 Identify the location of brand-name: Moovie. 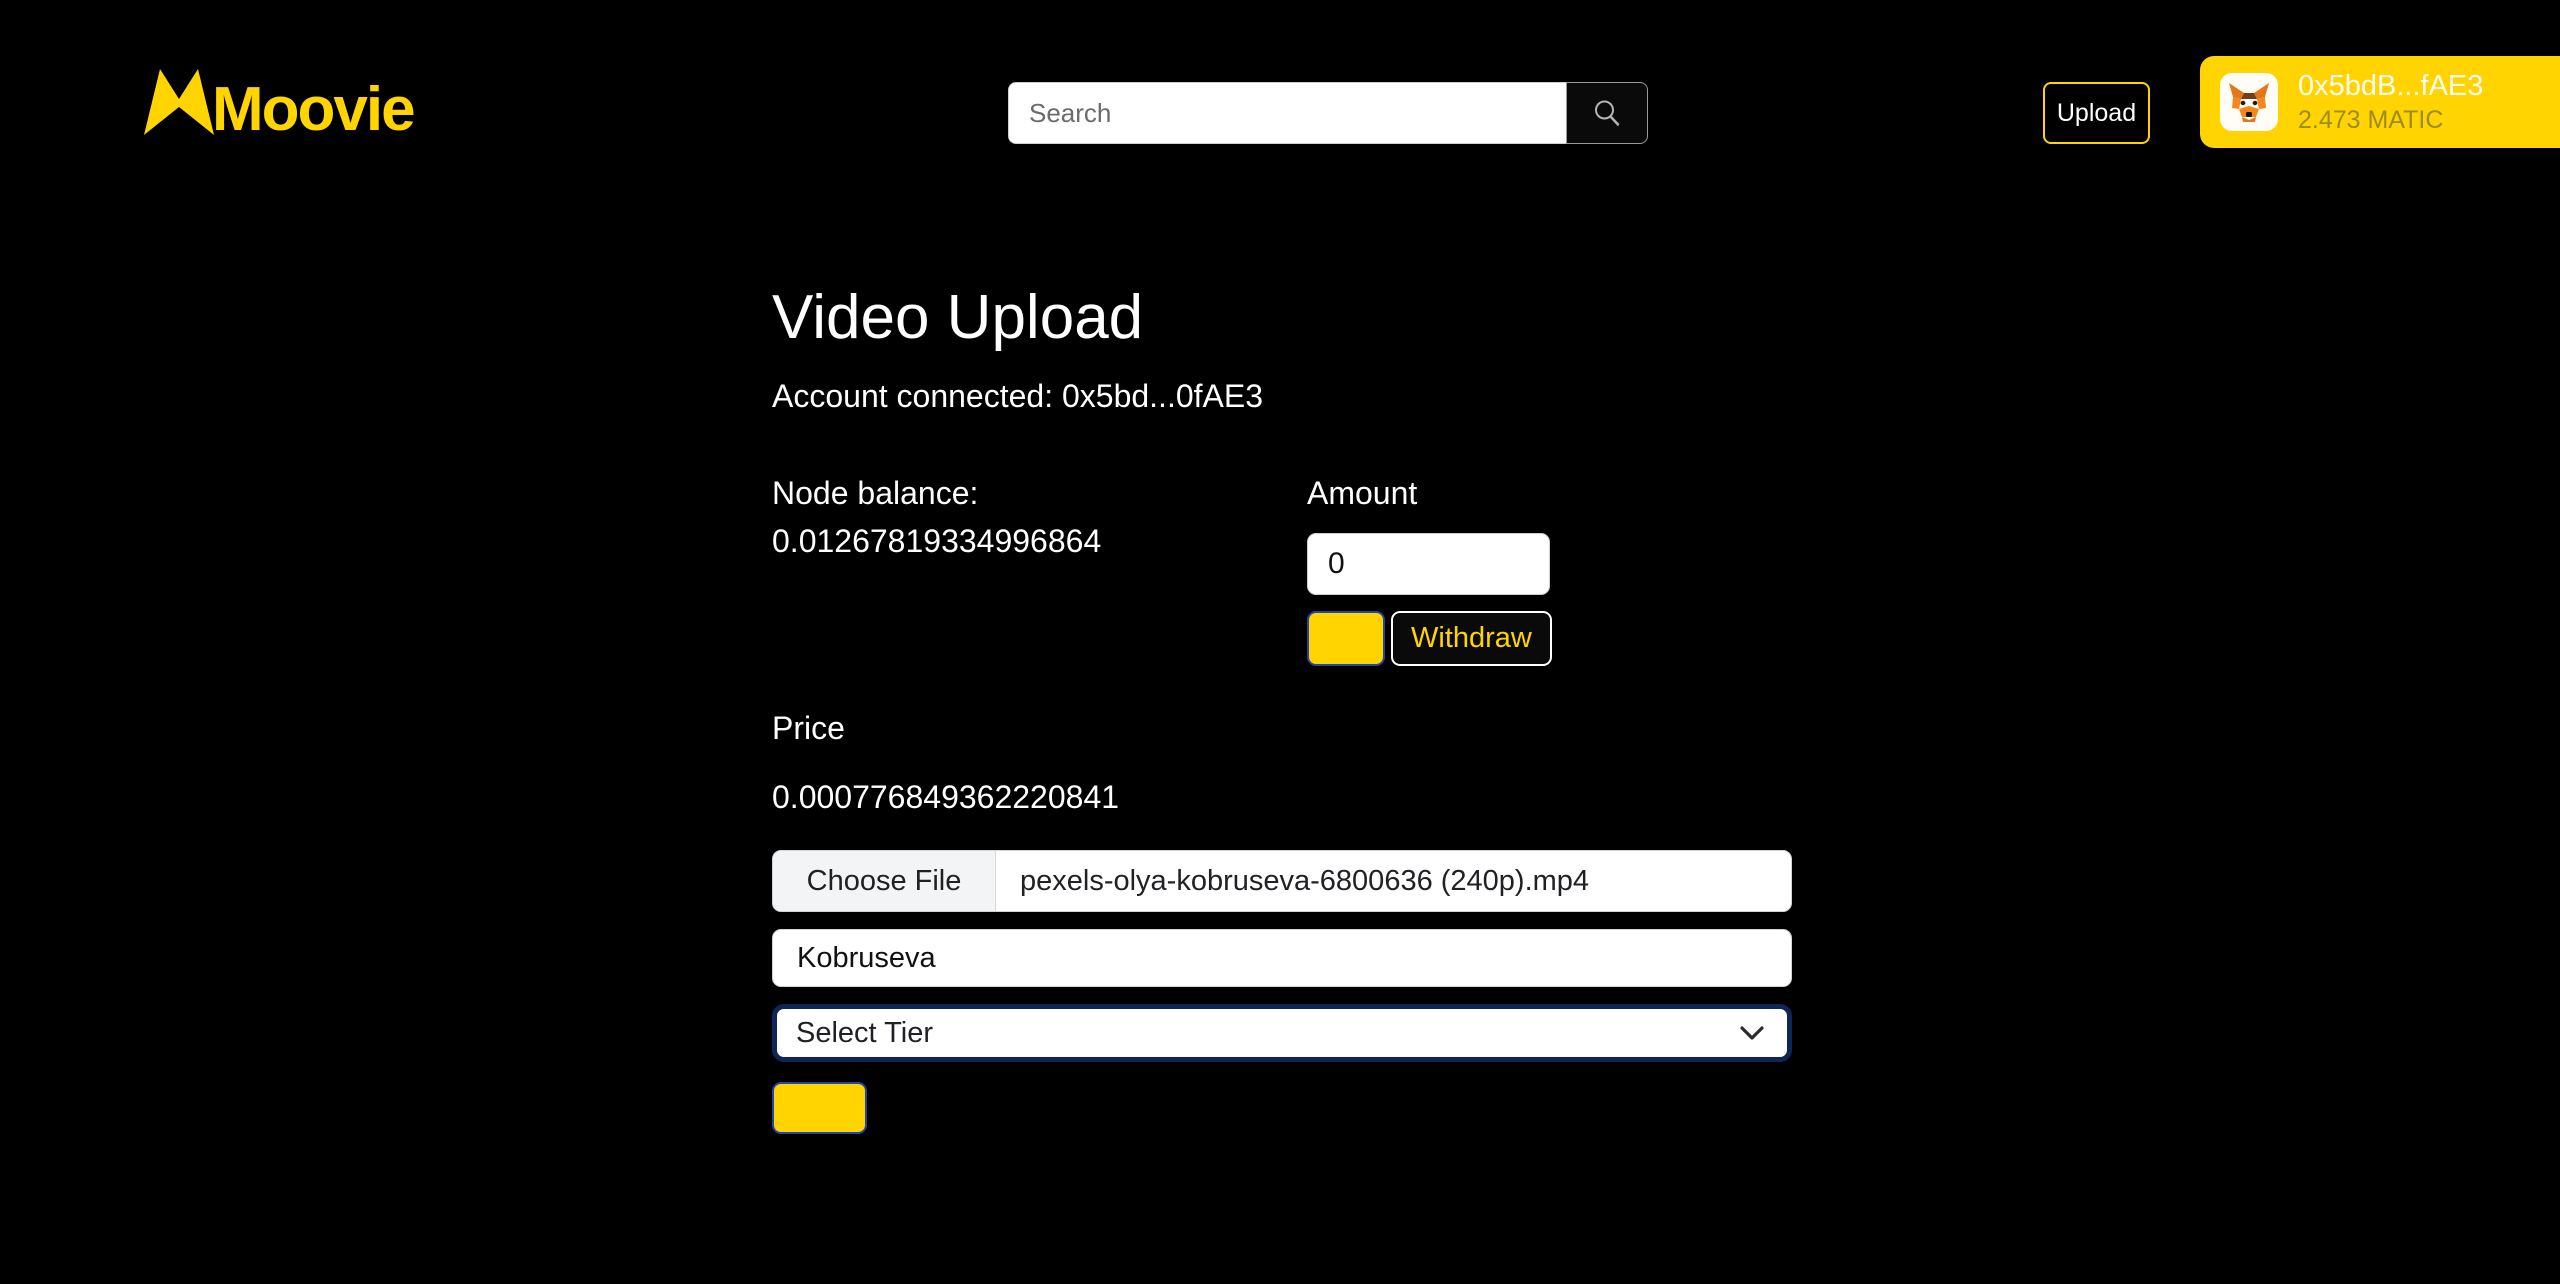
(314, 109).